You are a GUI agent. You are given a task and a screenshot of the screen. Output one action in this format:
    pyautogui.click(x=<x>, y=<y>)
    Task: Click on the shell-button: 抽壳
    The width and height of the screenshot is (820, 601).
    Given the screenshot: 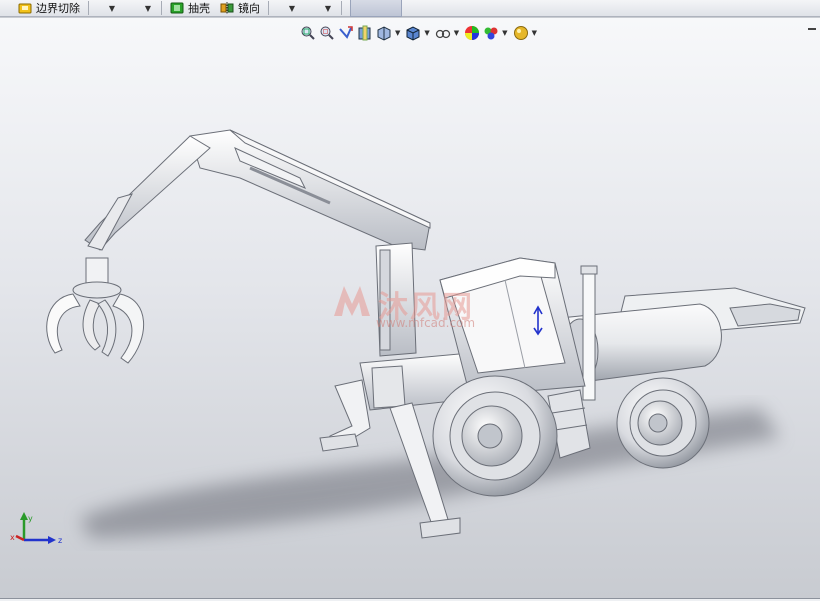 What is the action you would take?
    pyautogui.click(x=190, y=8)
    